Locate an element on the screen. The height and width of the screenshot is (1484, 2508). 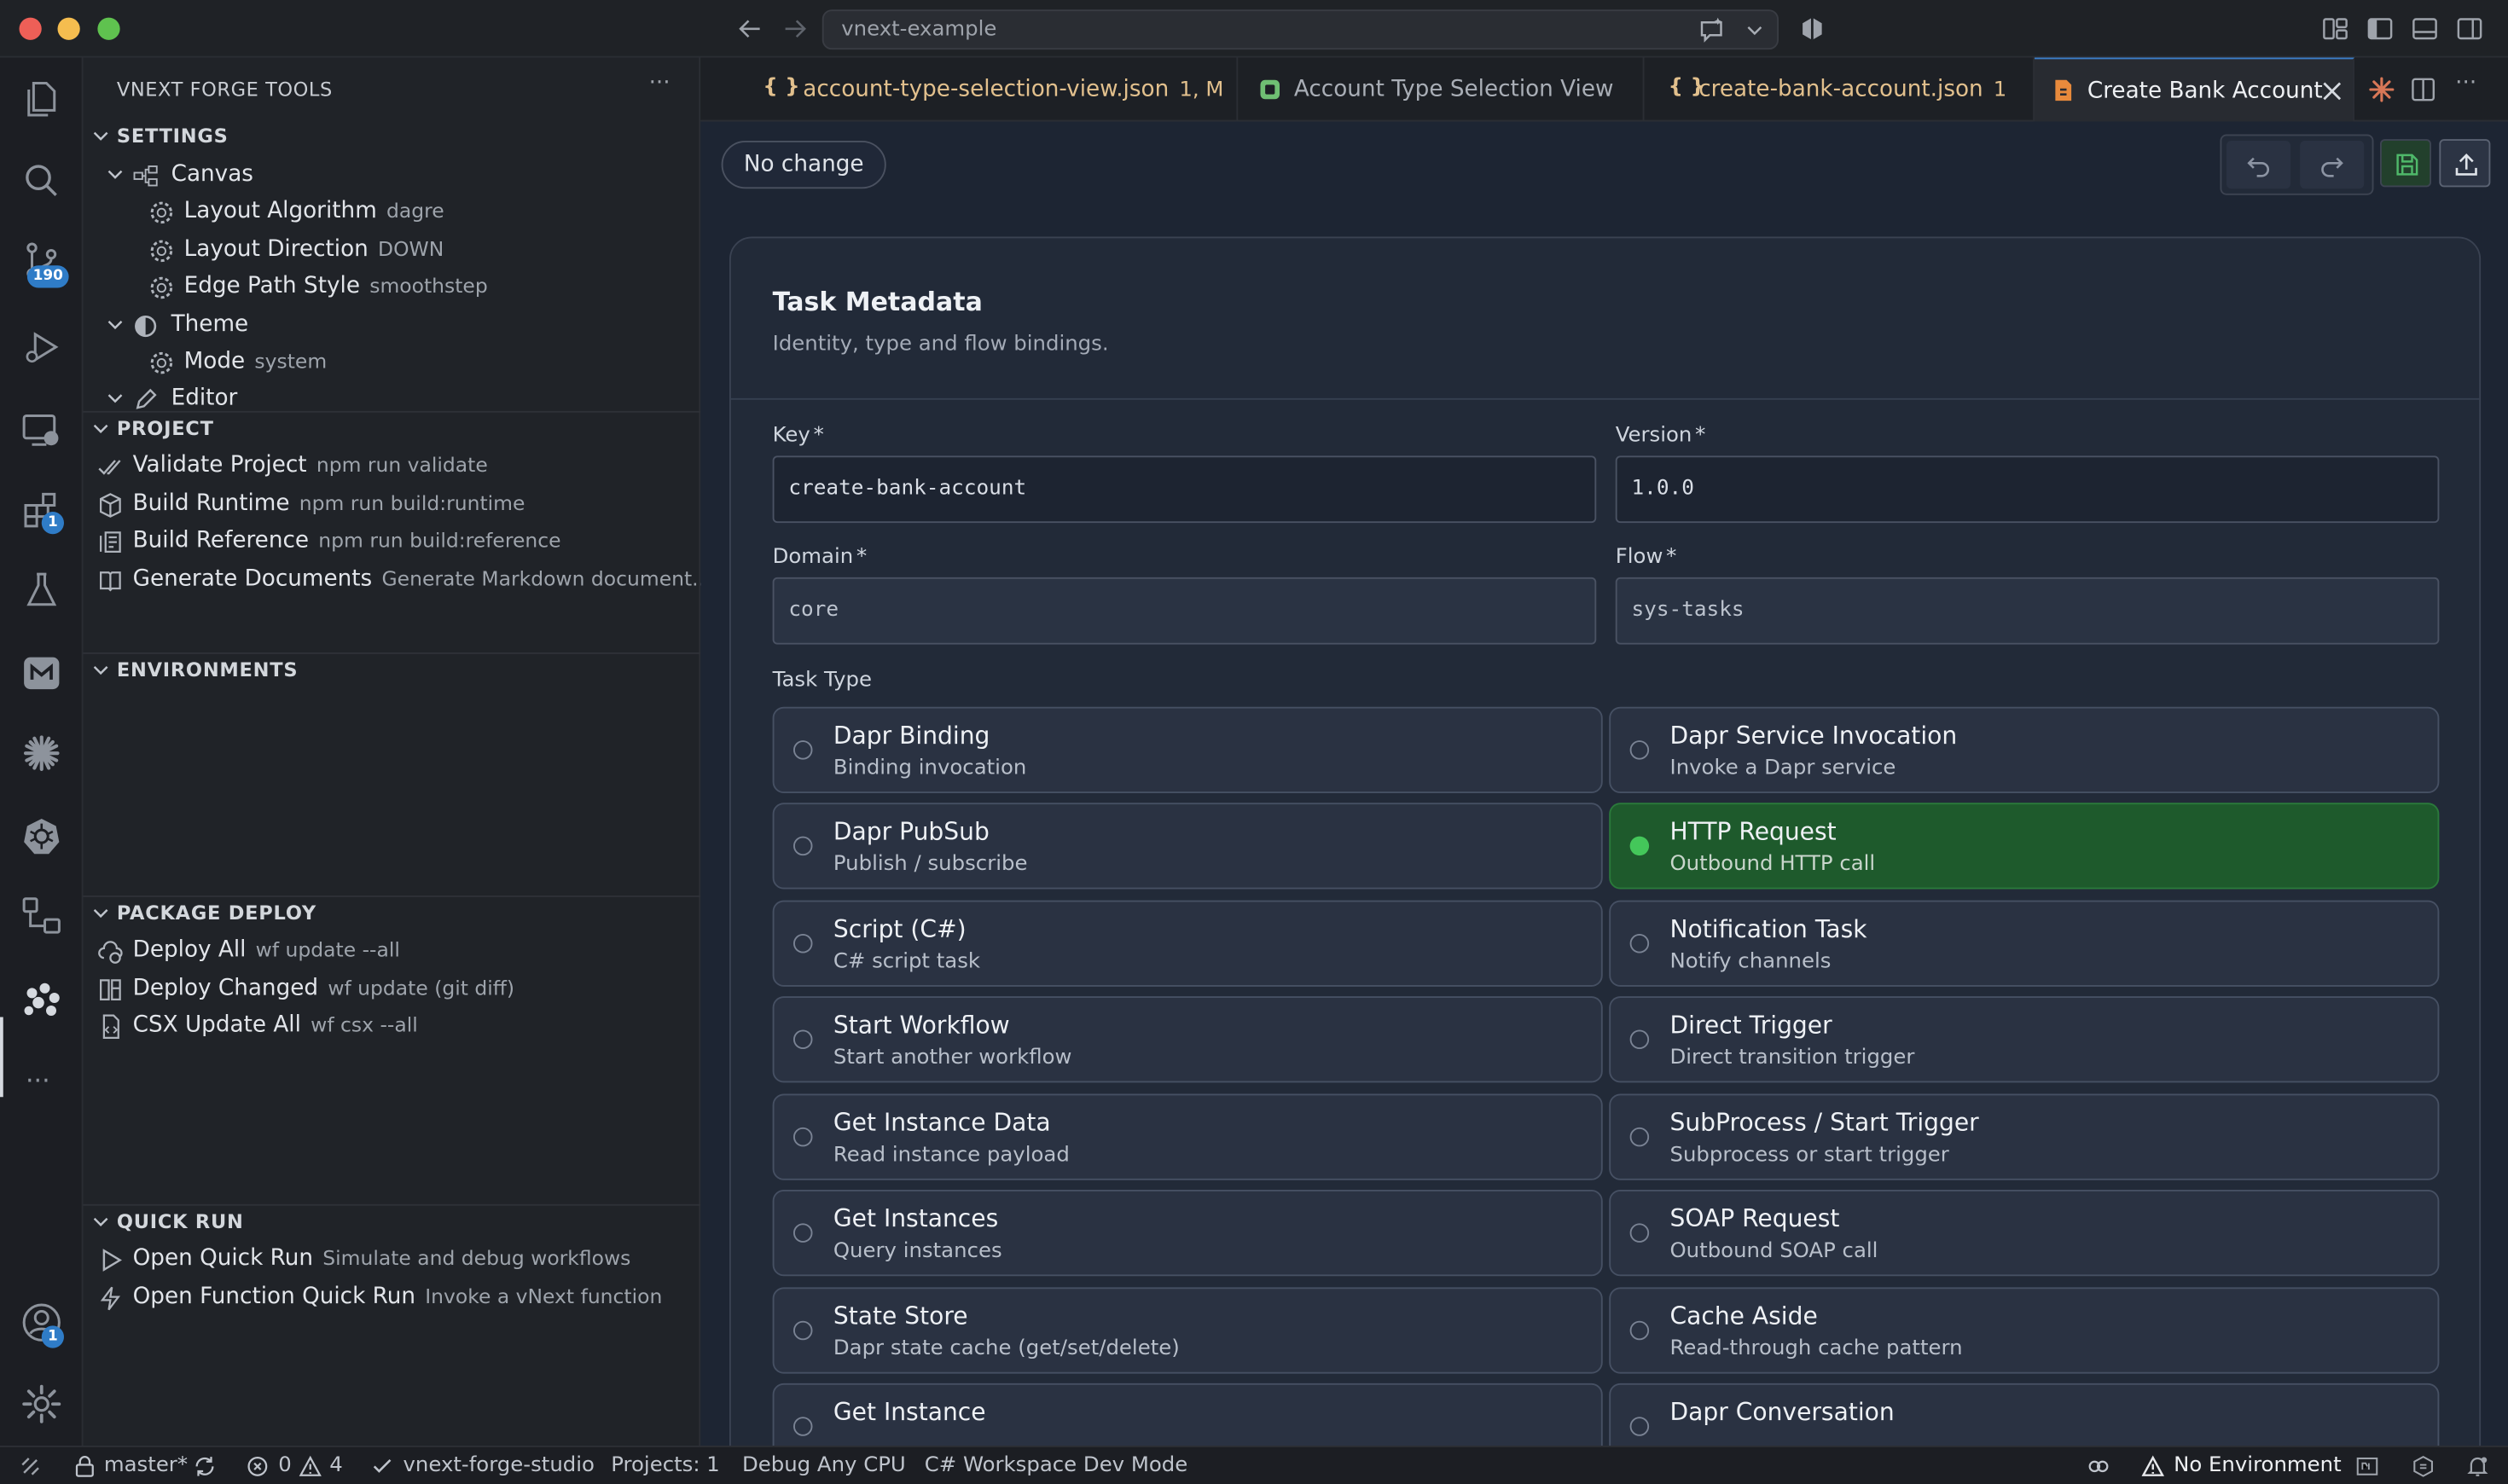
task-type-http-request: HTTP Request Outbound HTTP call is located at coordinates (2024, 846).